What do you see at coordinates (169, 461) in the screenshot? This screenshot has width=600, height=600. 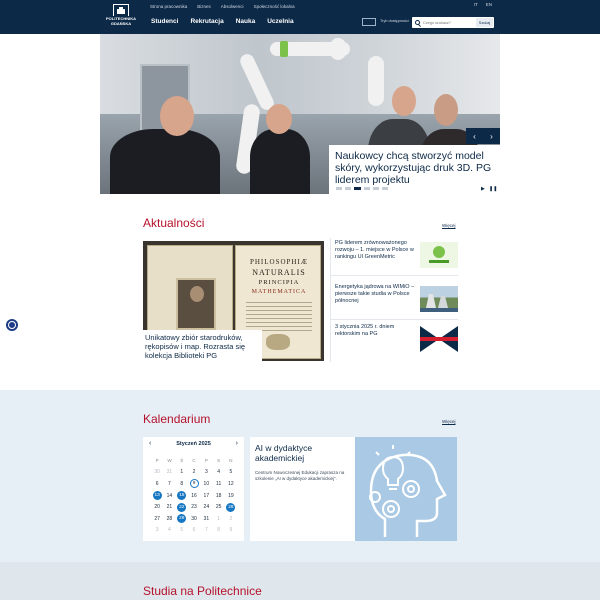 I see `calendar-weekday: W` at bounding box center [169, 461].